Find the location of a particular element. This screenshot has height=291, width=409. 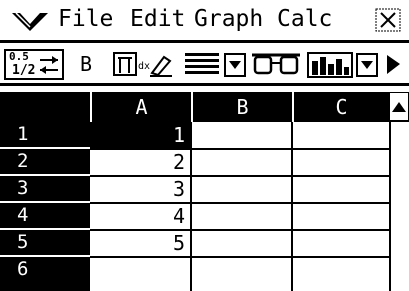

bold-button-label: B is located at coordinates (86, 64).